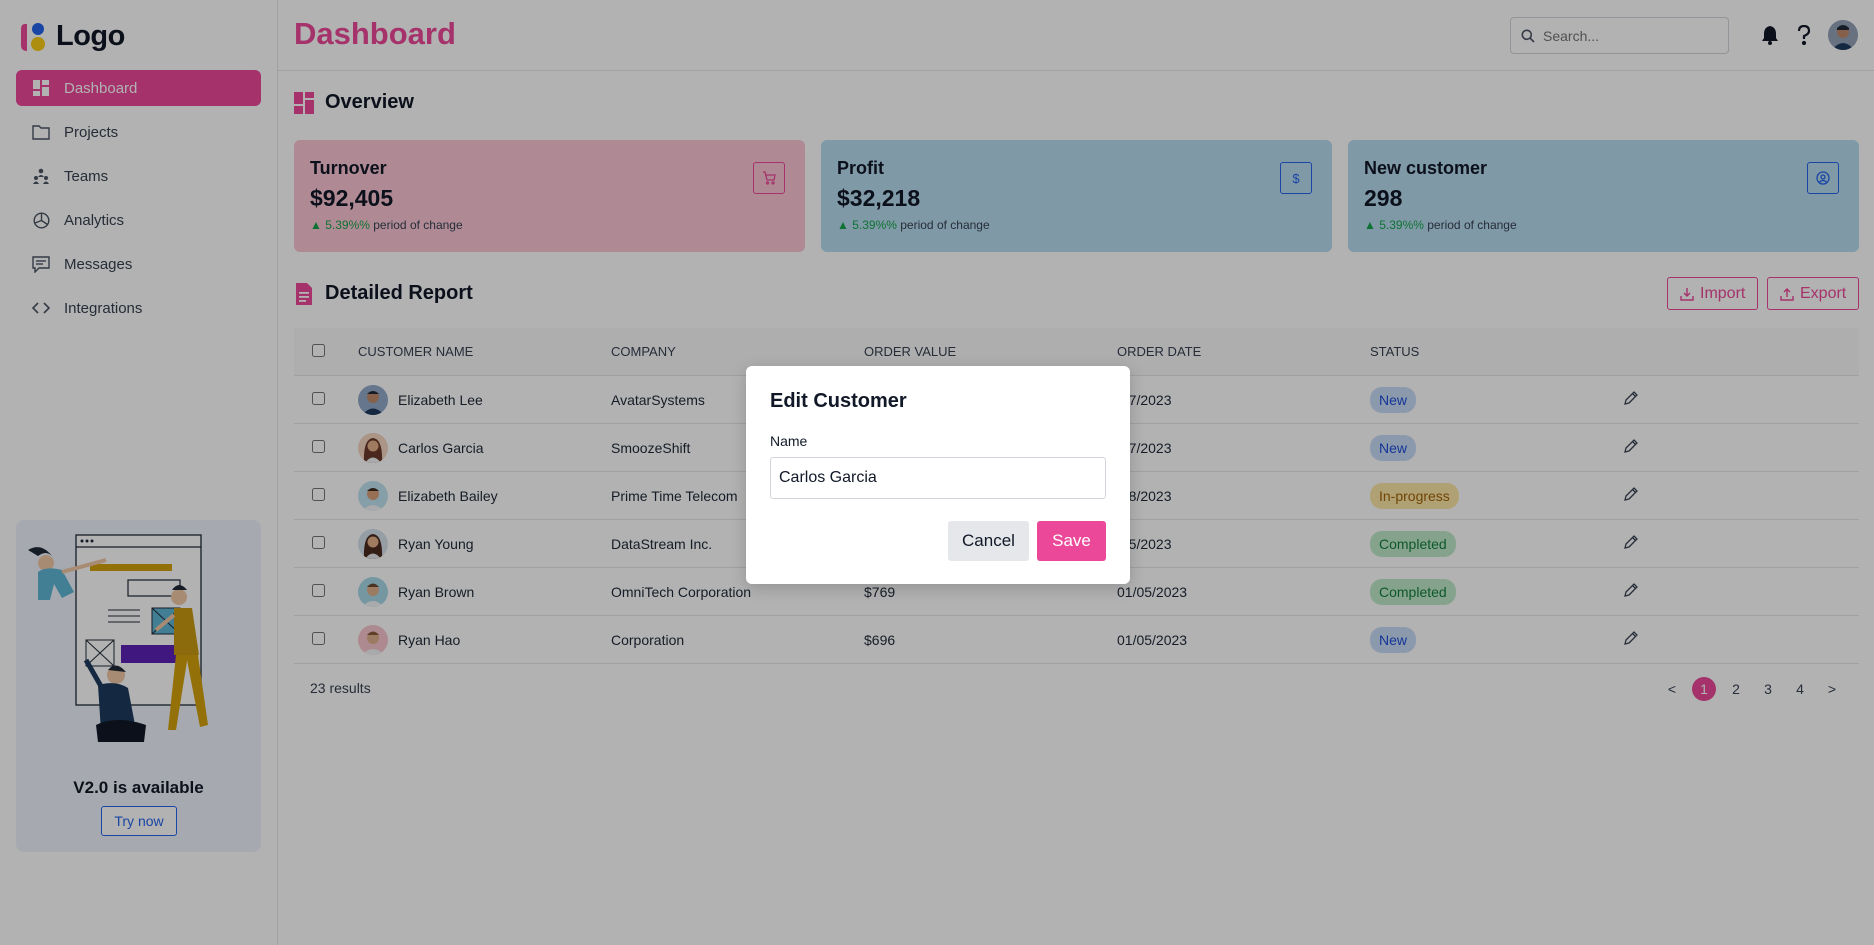  Describe the element at coordinates (988, 541) in the screenshot. I see `cancel-button: Cancel` at that location.